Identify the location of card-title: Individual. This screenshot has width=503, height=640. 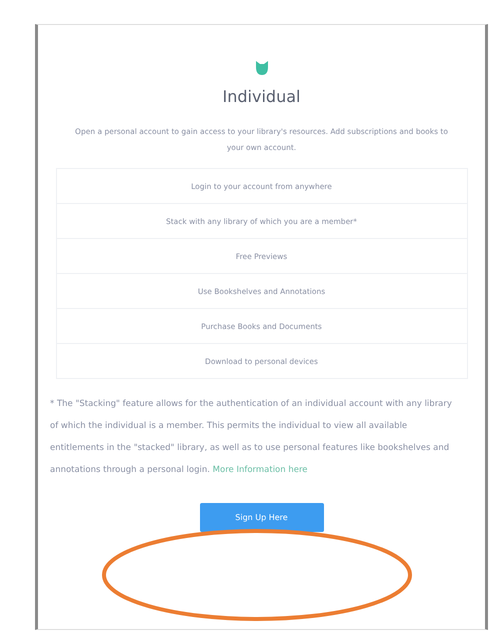
(261, 96).